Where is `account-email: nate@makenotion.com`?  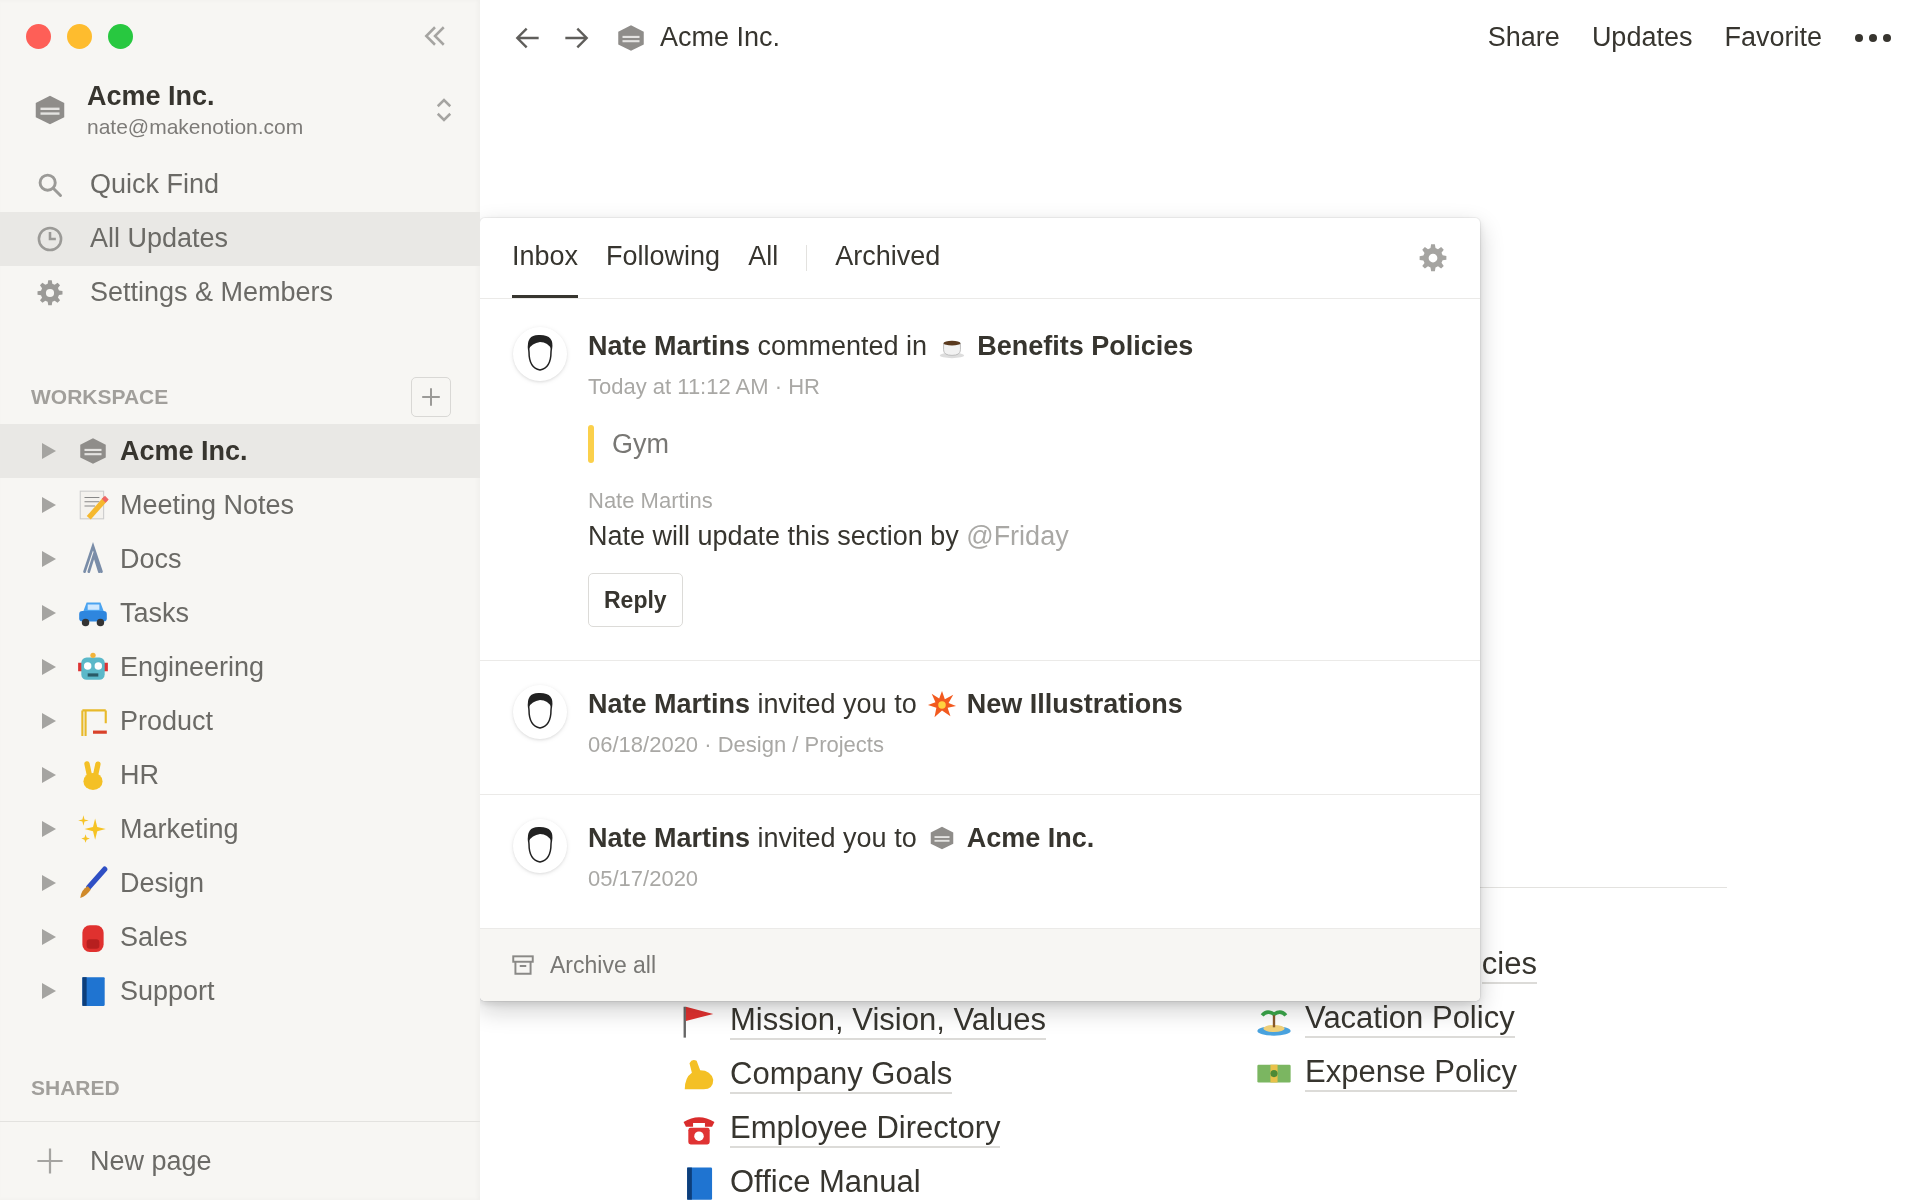 account-email: nate@makenotion.com is located at coordinates (195, 126).